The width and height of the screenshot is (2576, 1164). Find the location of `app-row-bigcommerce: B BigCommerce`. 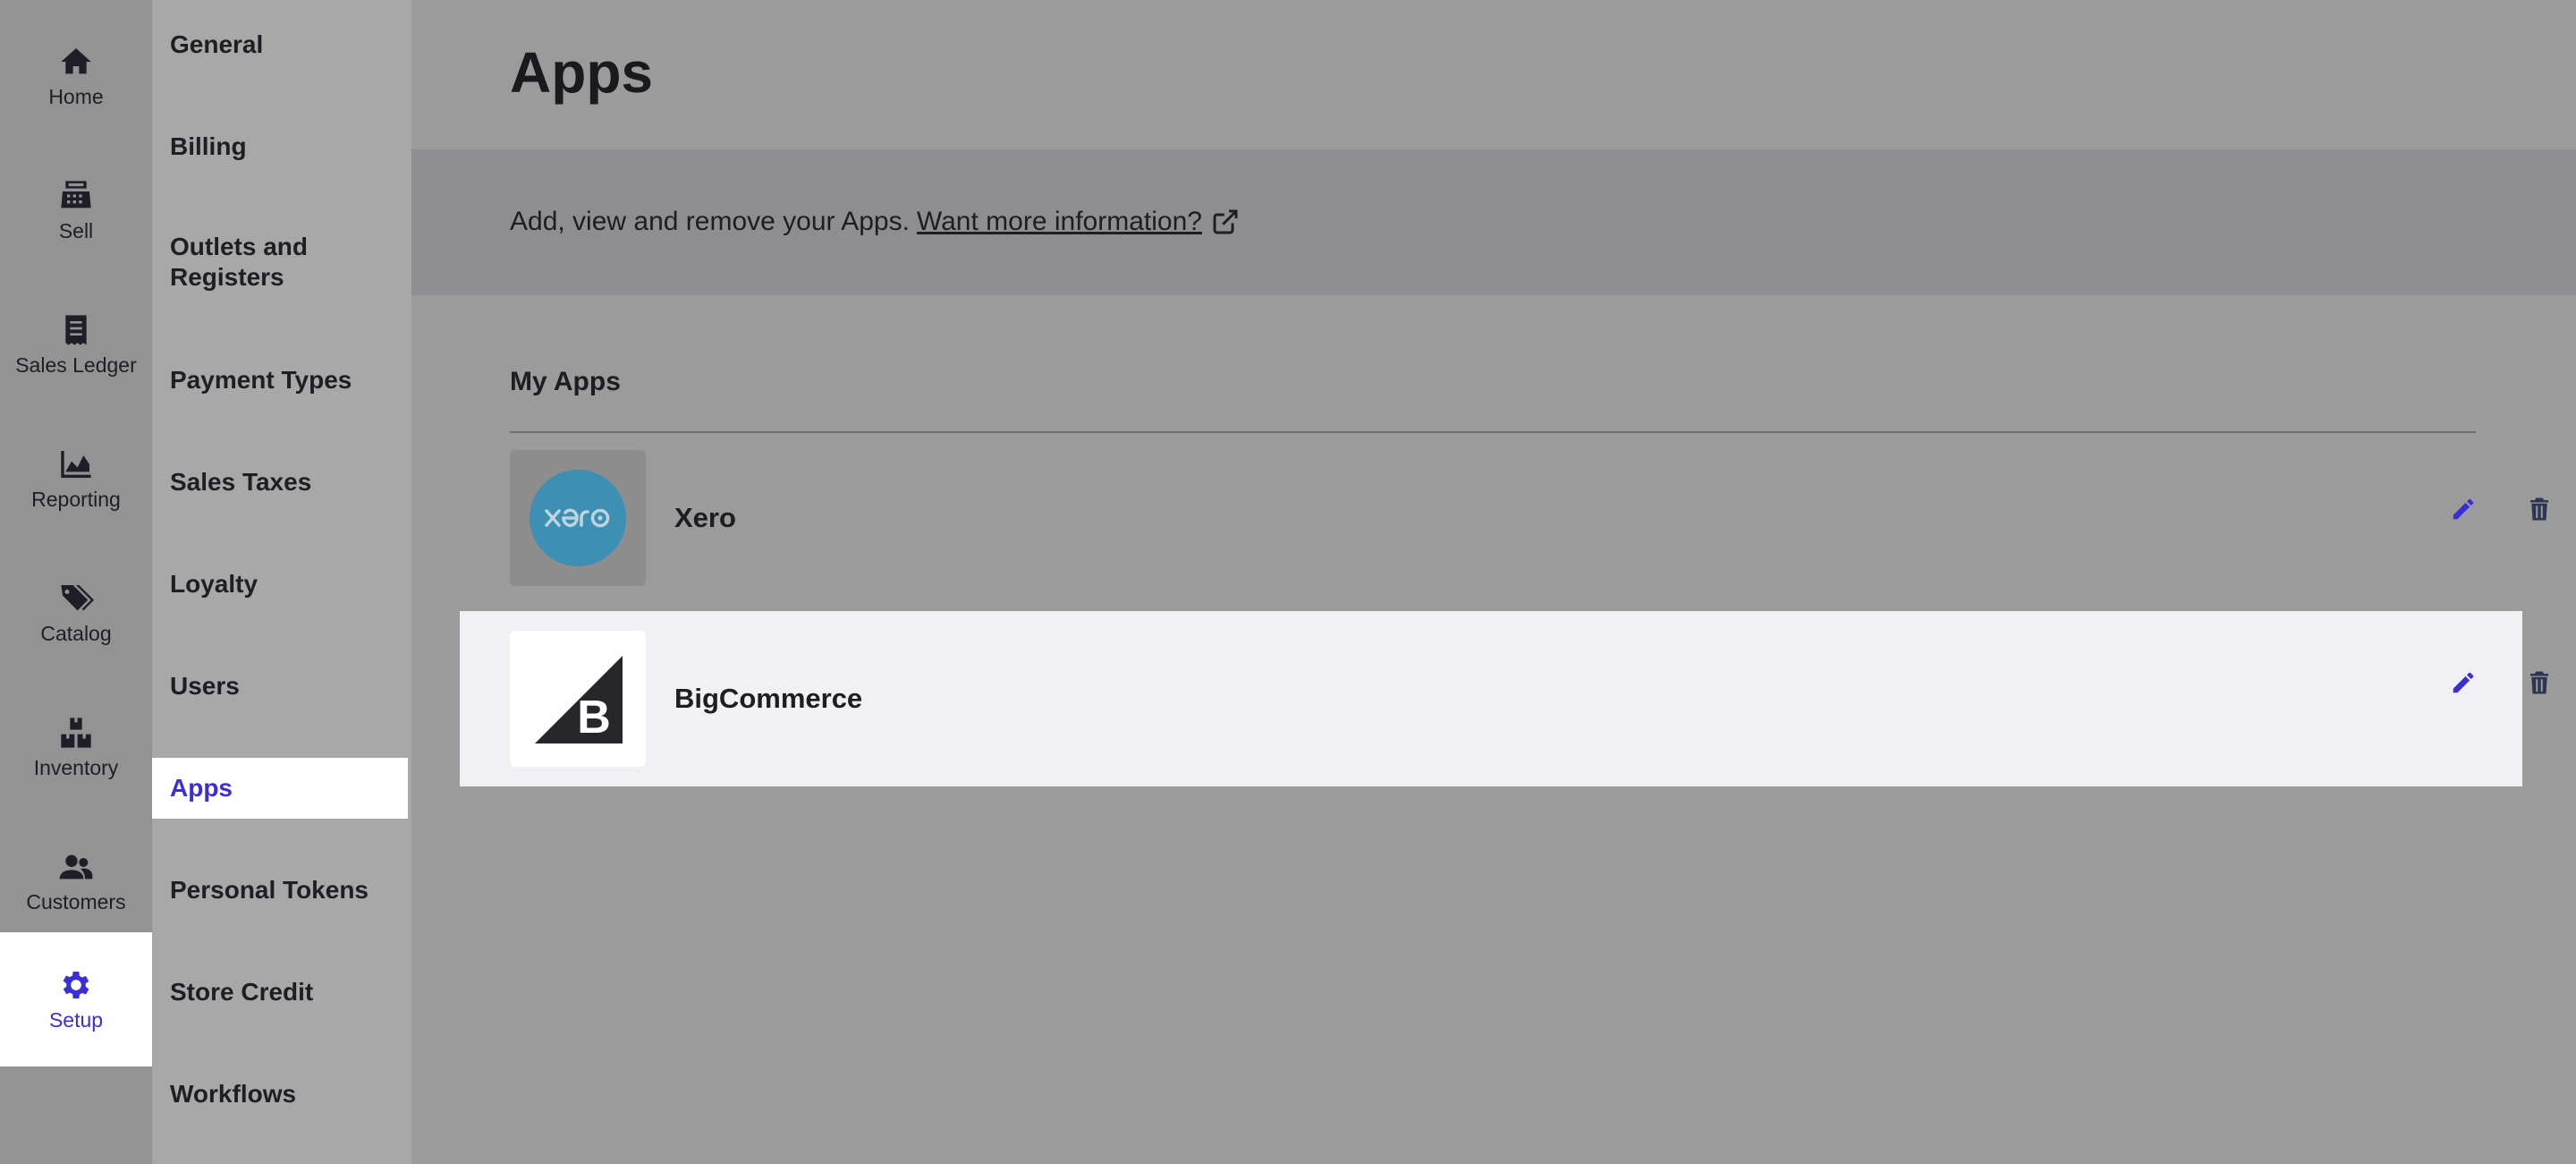

app-row-bigcommerce: B BigCommerce is located at coordinates (1504, 698).